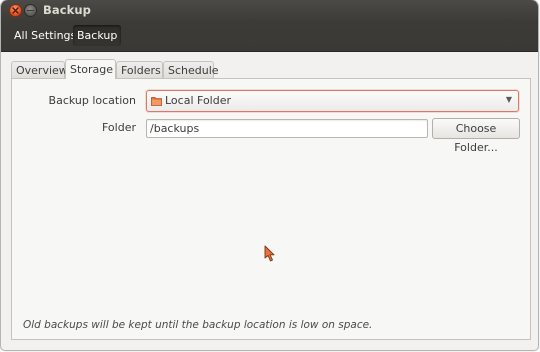  What do you see at coordinates (269, 11) in the screenshot?
I see `title-bar: Backup` at bounding box center [269, 11].